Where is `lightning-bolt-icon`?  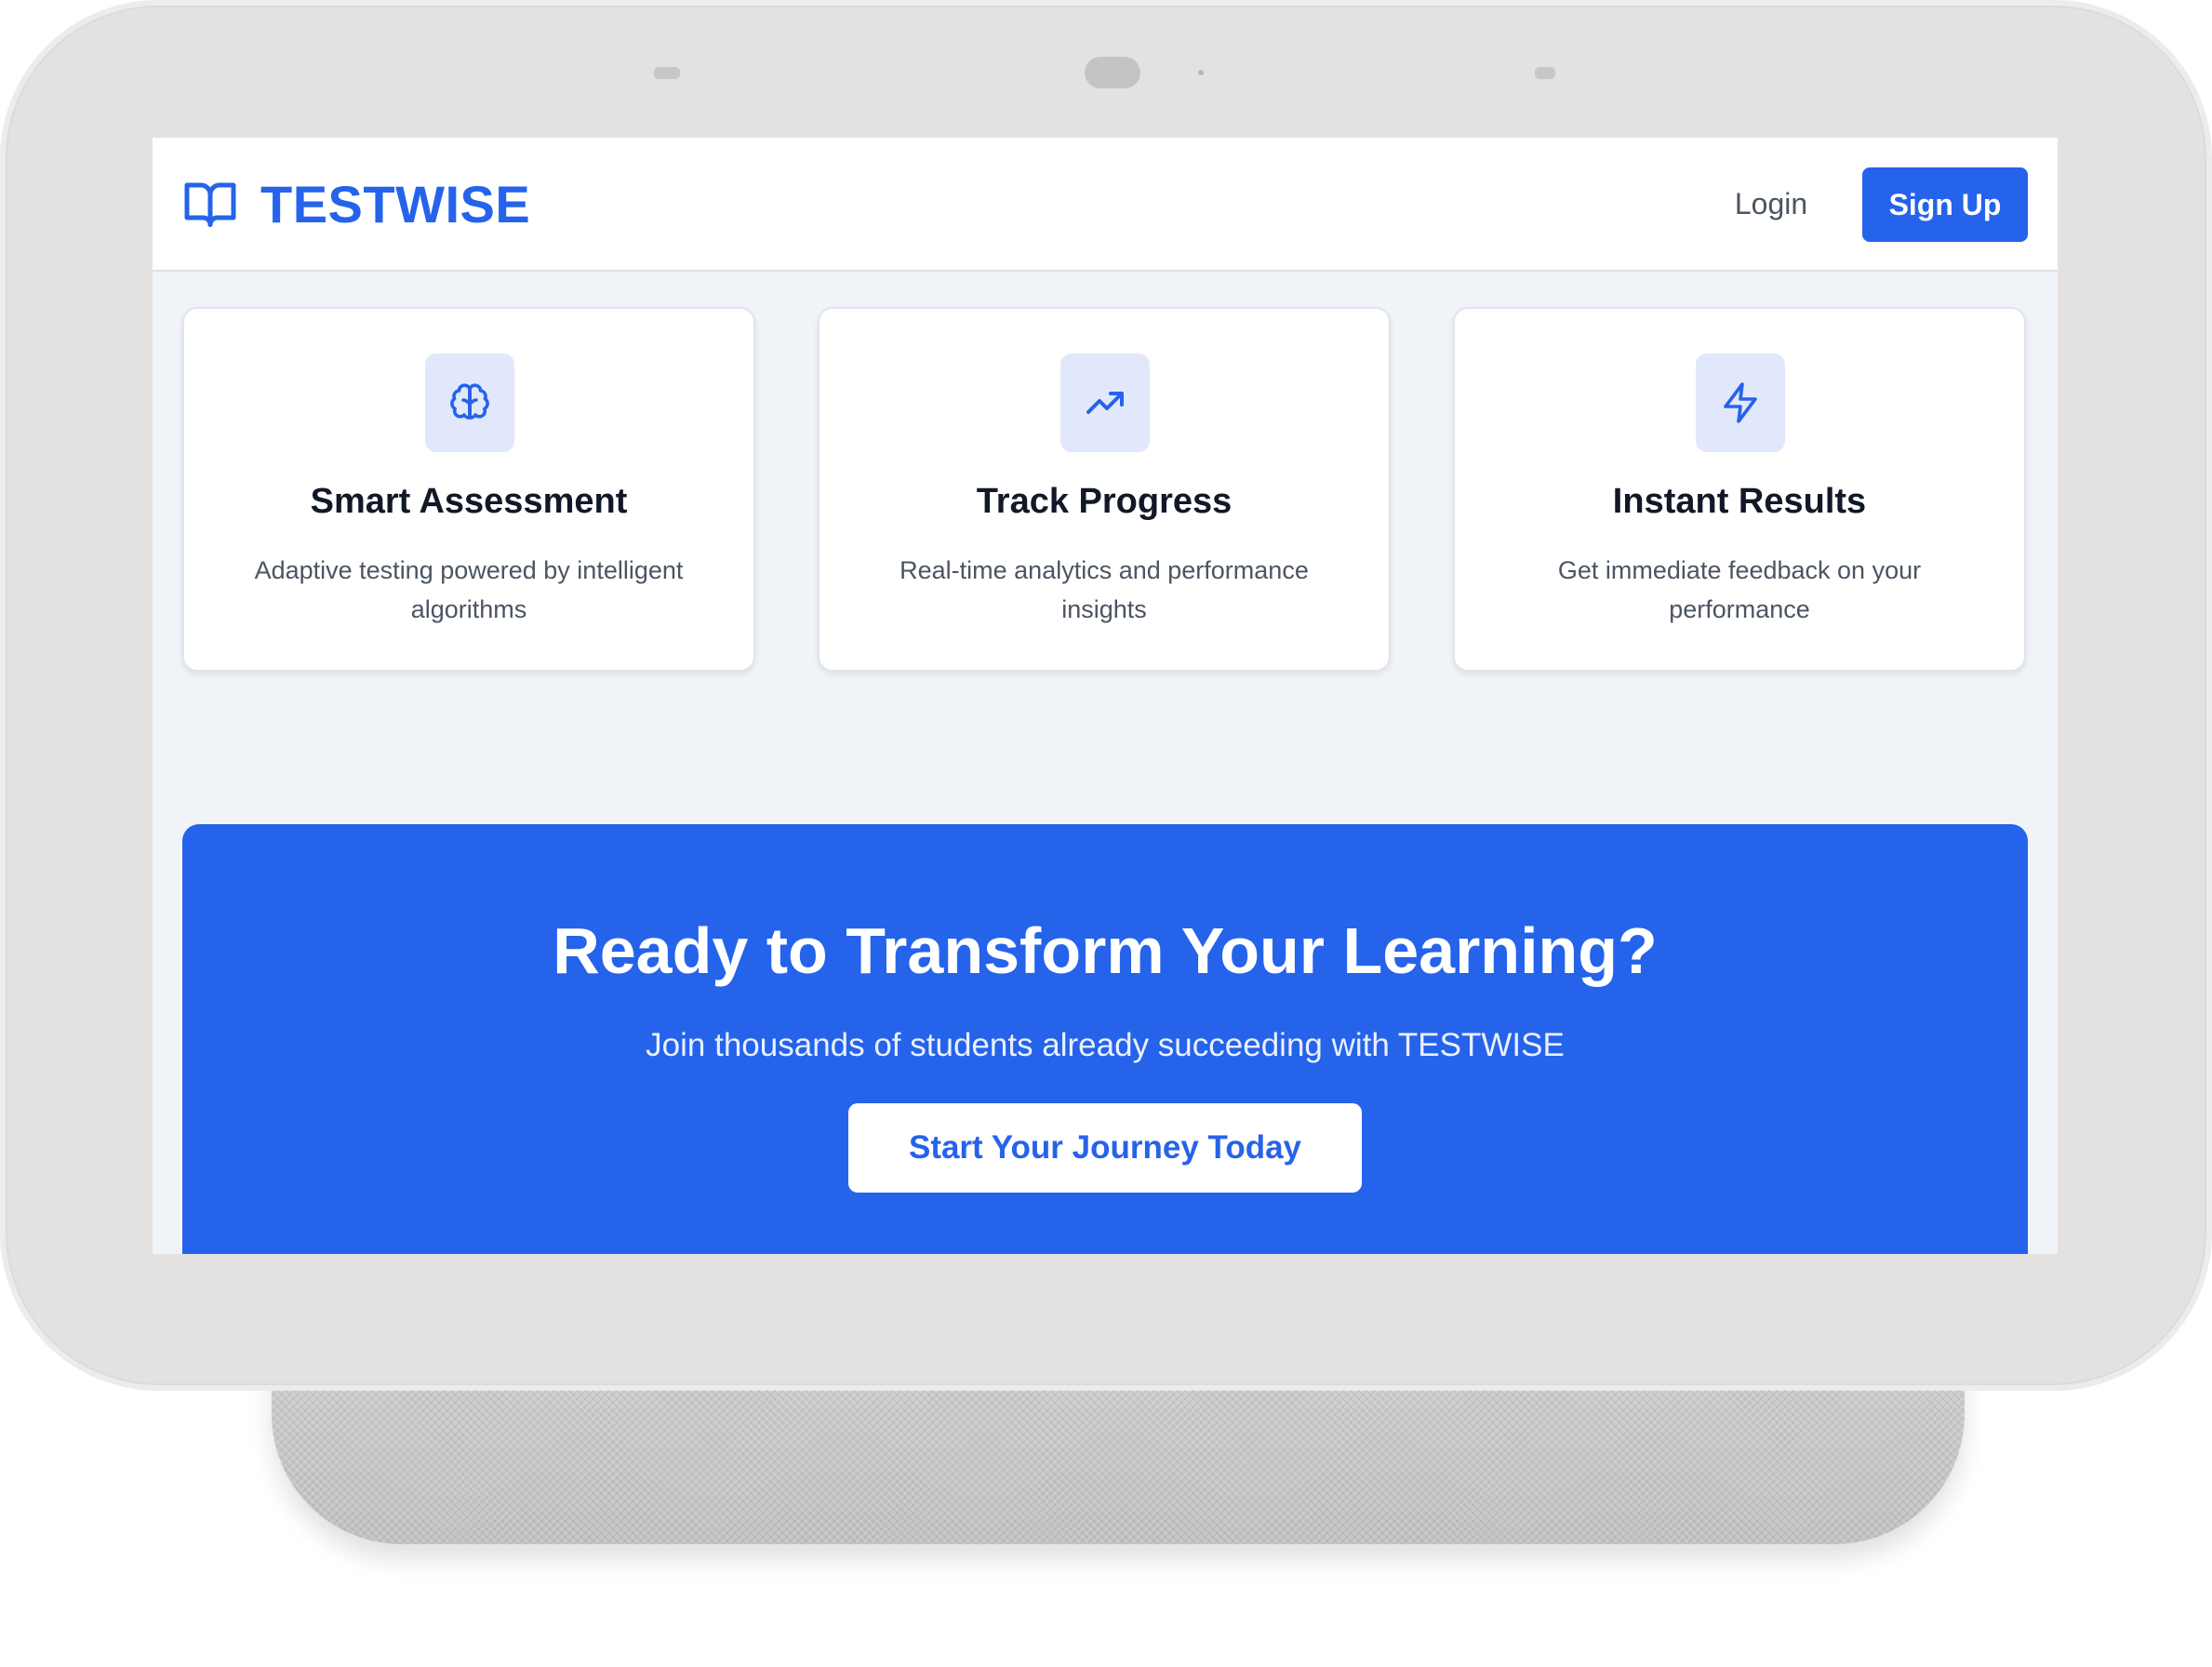 lightning-bolt-icon is located at coordinates (1740, 402).